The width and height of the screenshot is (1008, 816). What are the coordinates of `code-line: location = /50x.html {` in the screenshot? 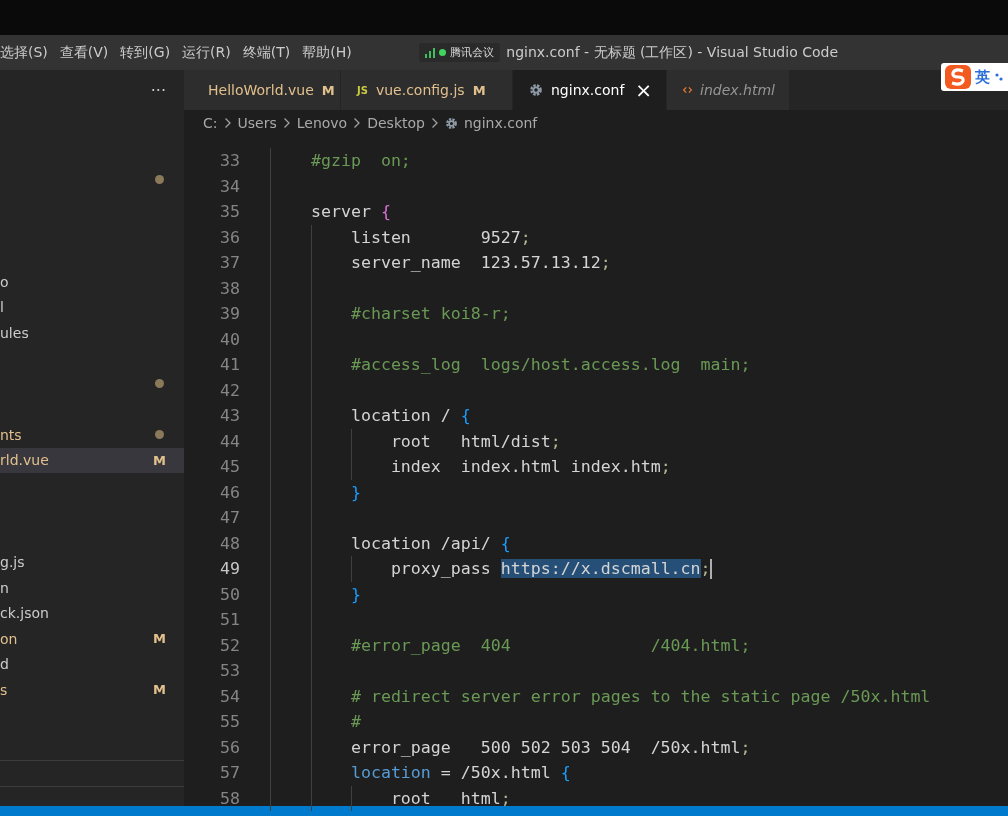 It's located at (460, 773).